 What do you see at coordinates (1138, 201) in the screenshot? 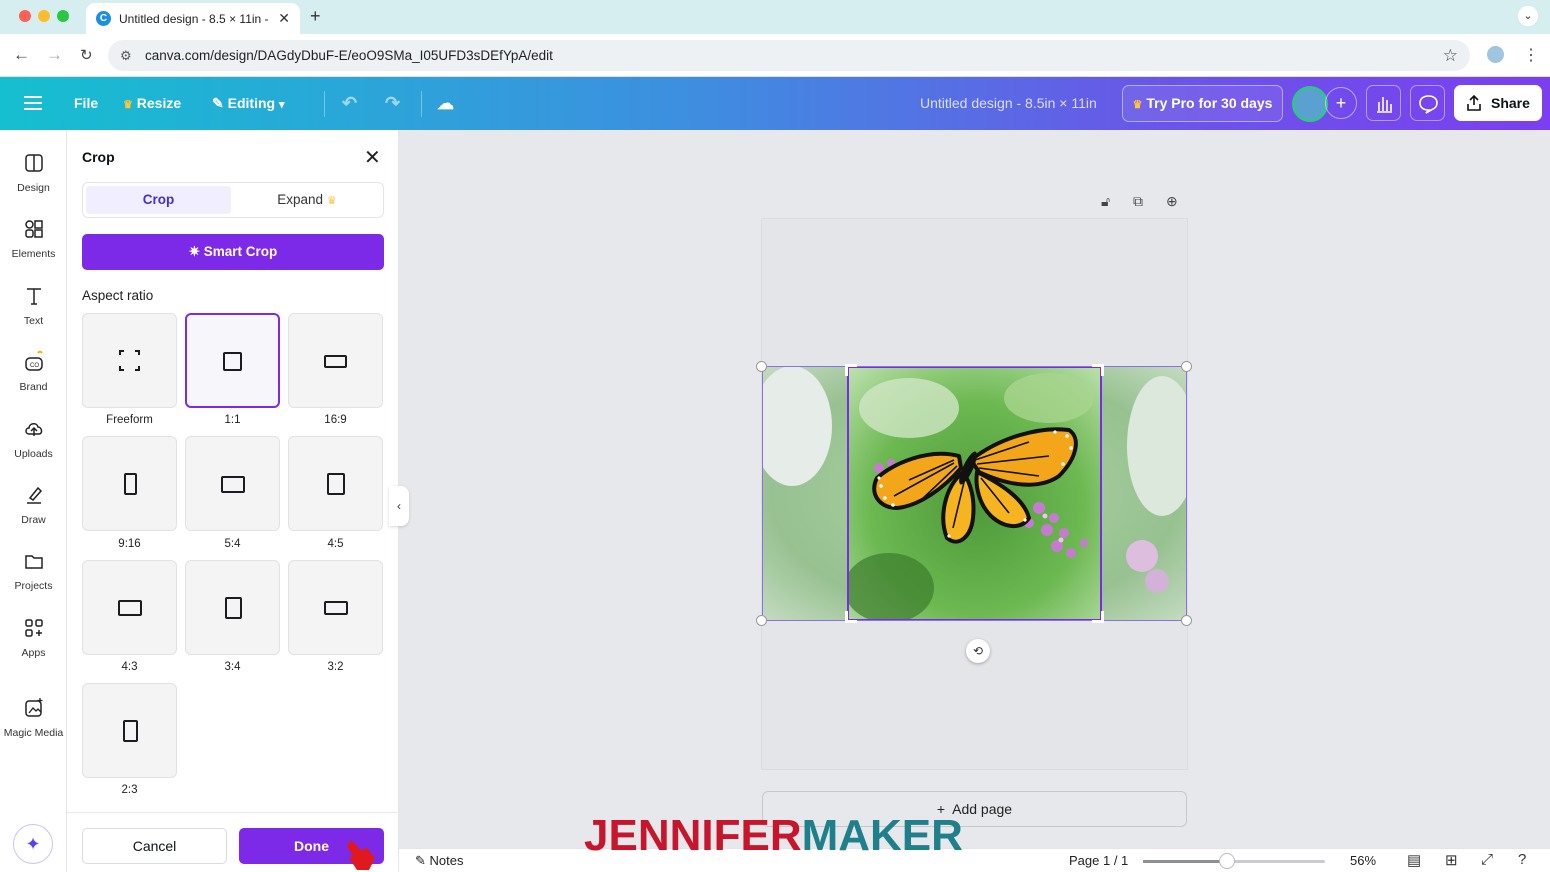
I see `duplicate-page-icon: ⧉` at bounding box center [1138, 201].